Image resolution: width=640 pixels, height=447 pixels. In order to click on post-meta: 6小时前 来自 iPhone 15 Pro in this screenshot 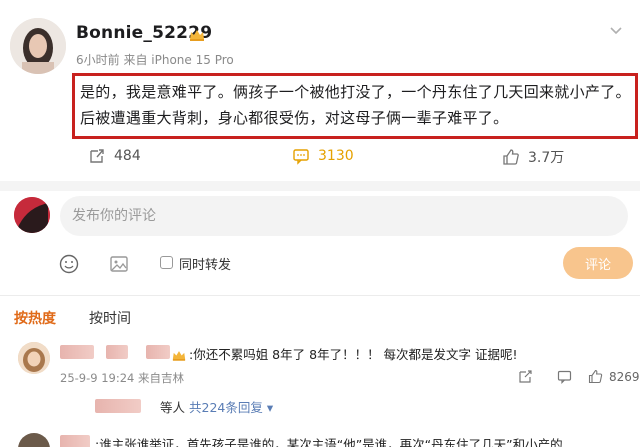, I will do `click(155, 59)`.